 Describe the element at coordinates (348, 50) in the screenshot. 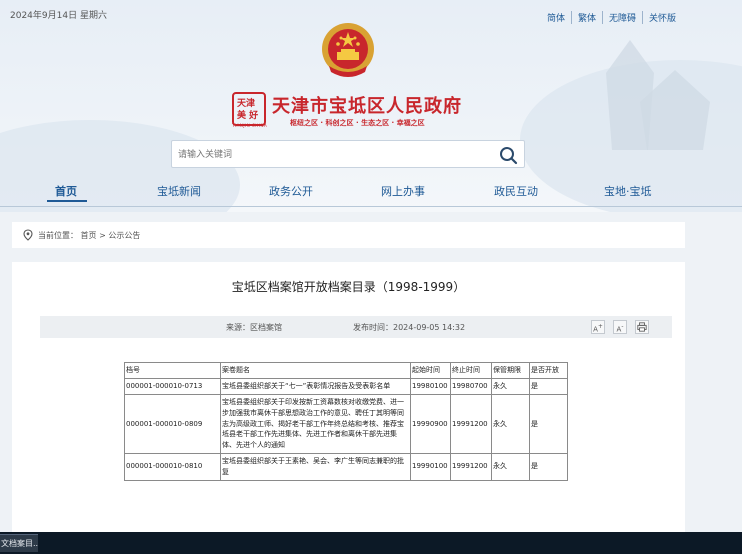

I see `national-emblem-icon` at that location.